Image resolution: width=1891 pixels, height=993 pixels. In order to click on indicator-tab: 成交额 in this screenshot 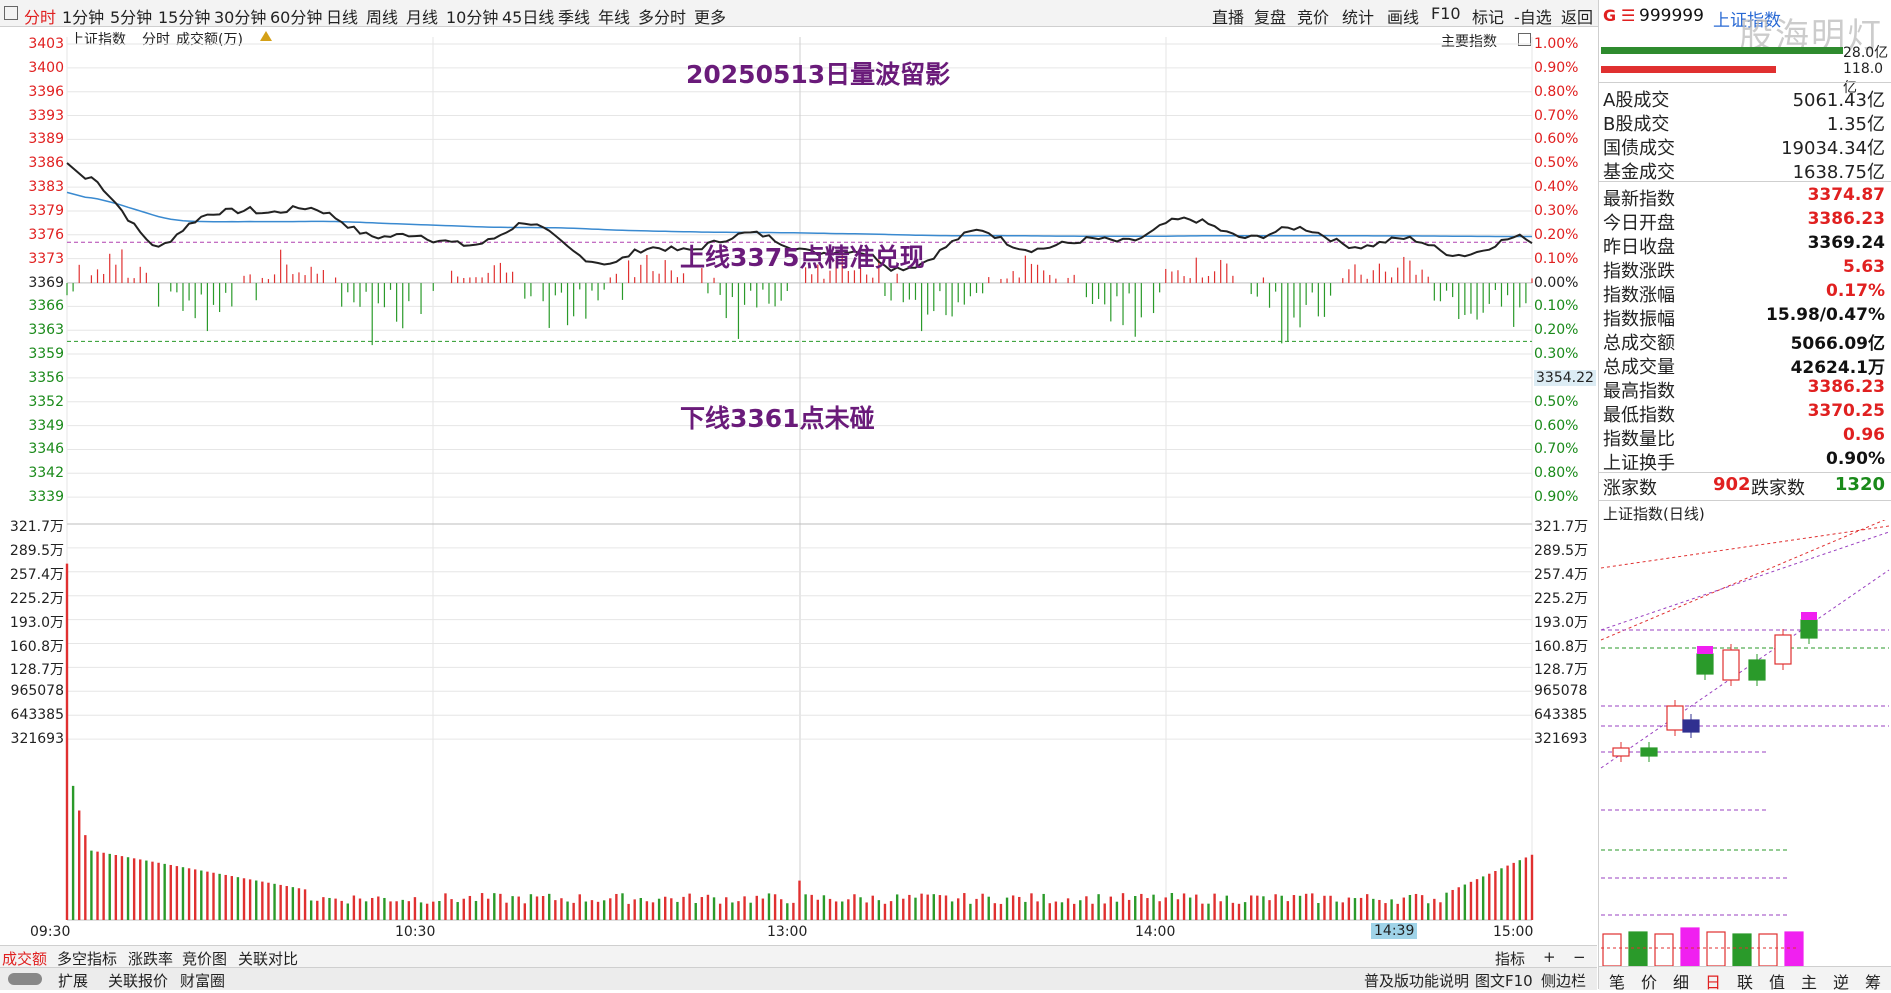, I will do `click(24, 958)`.